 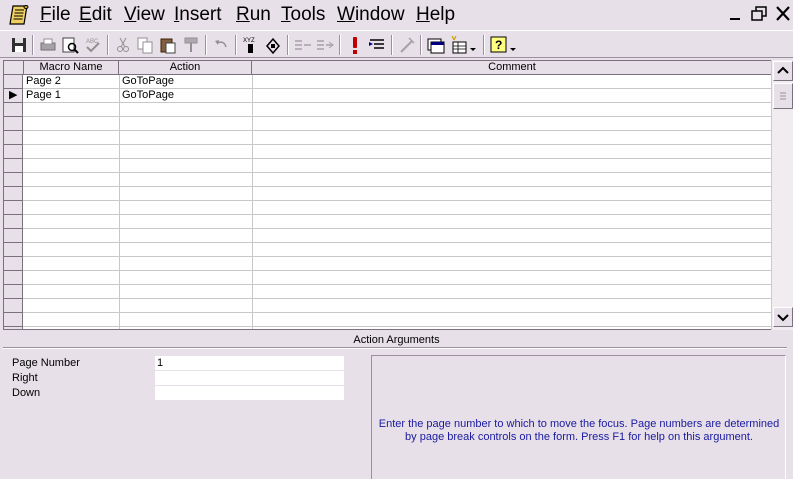 I want to click on scroll-thumb, so click(x=783, y=96).